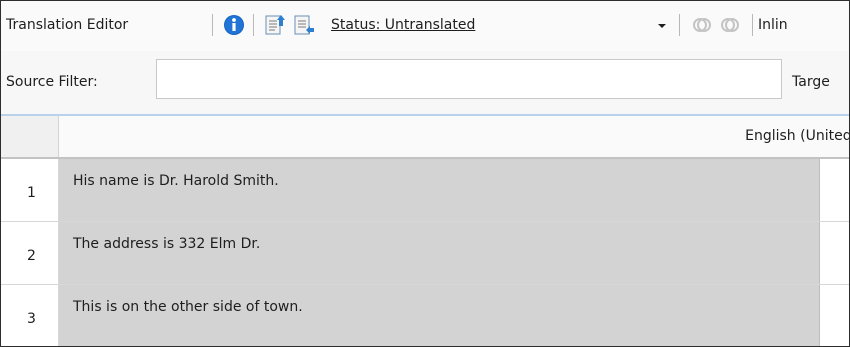 The image size is (850, 347). What do you see at coordinates (773, 25) in the screenshot?
I see `inline-toggle-label: Inlin` at bounding box center [773, 25].